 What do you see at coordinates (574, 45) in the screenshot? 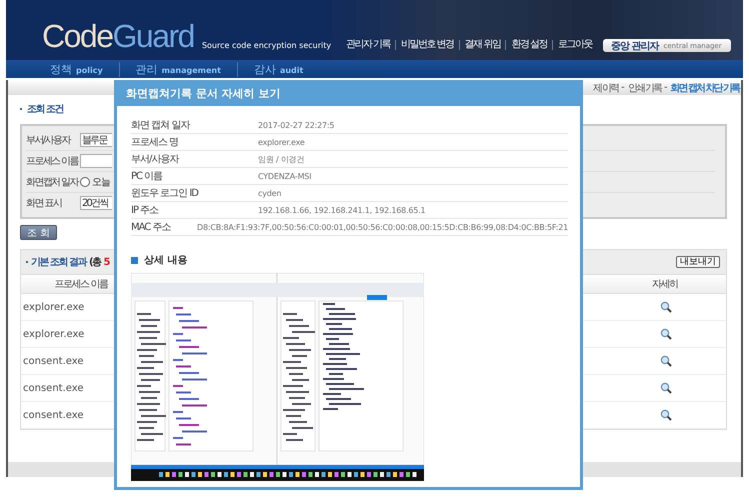
I see `top-link: 로그아웃` at bounding box center [574, 45].